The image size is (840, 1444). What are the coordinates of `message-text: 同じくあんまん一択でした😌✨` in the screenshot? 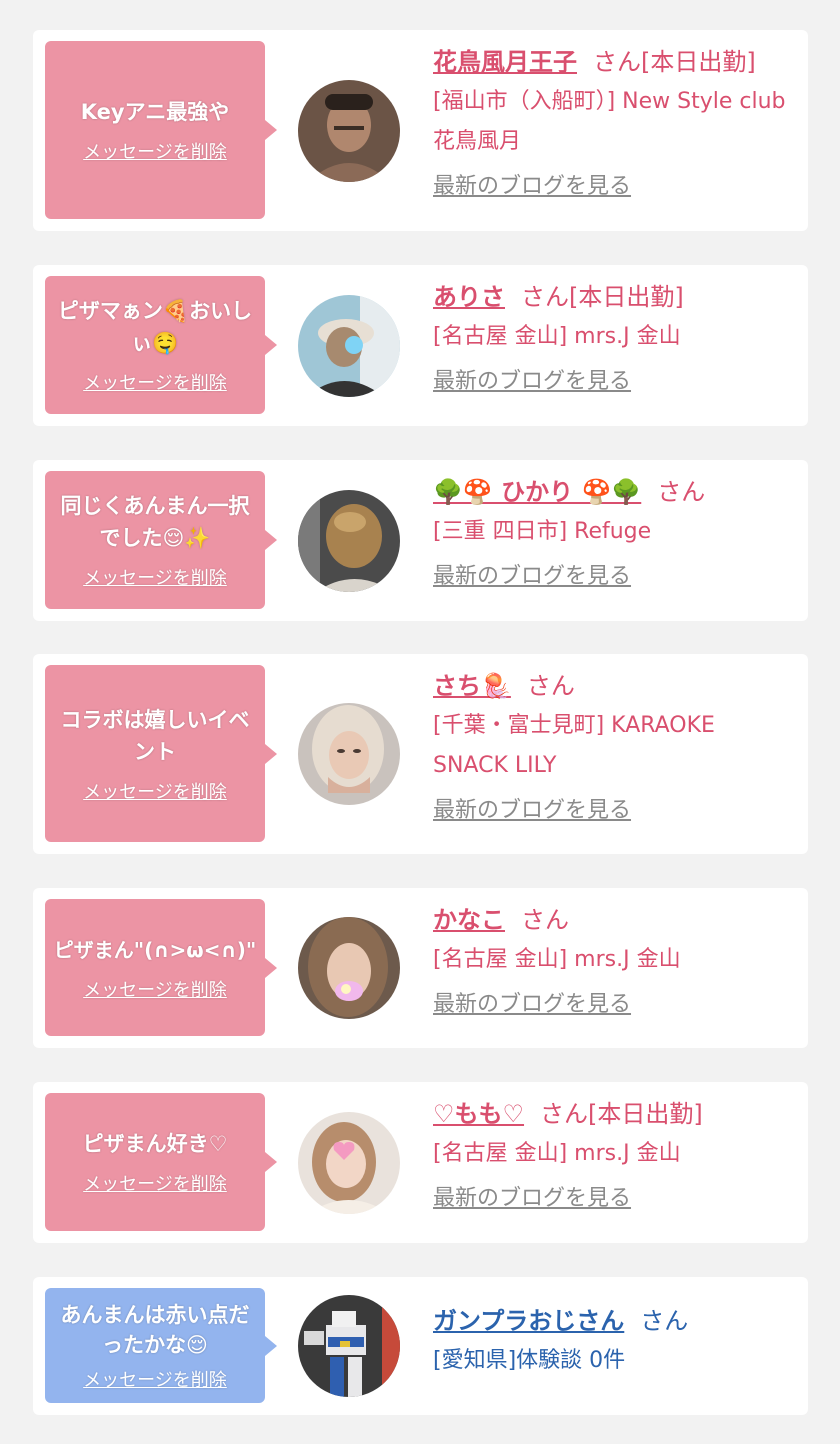 It's located at (155, 522).